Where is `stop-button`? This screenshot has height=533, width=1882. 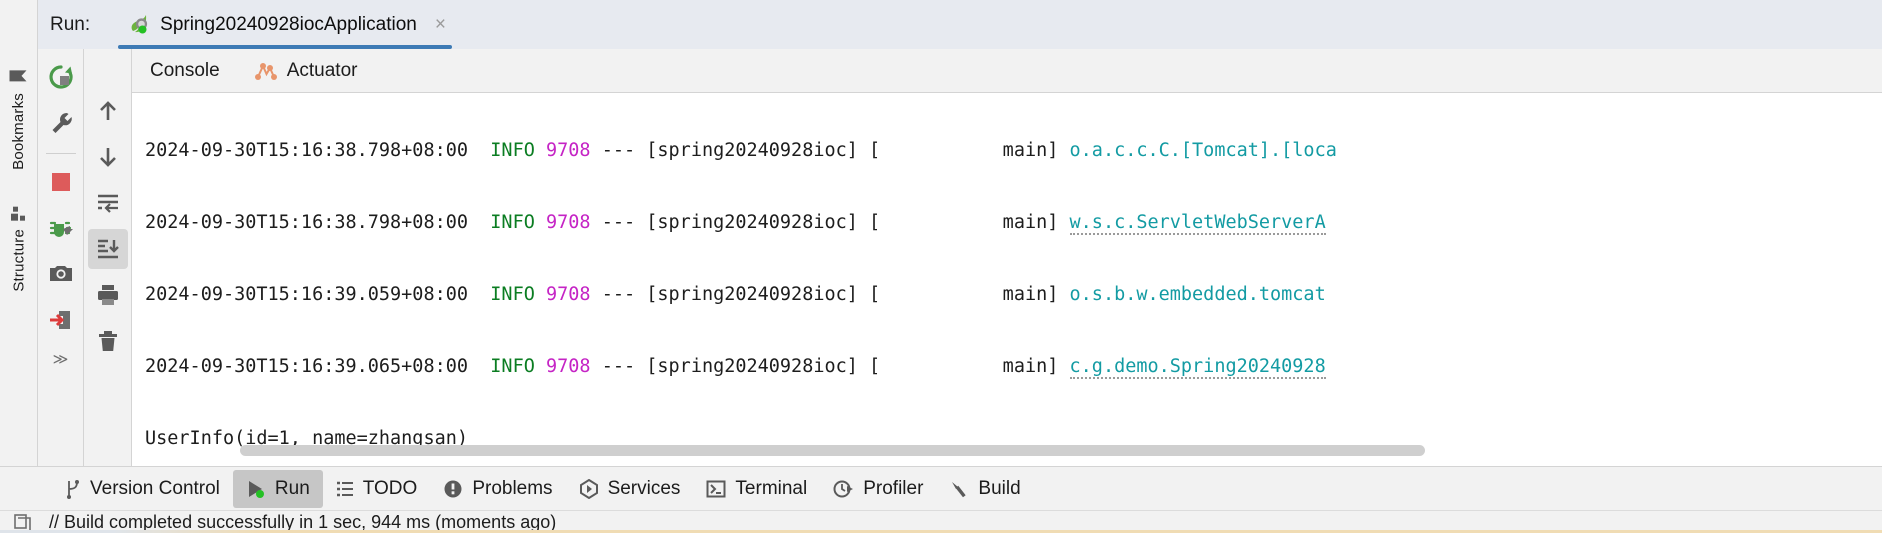 stop-button is located at coordinates (61, 182).